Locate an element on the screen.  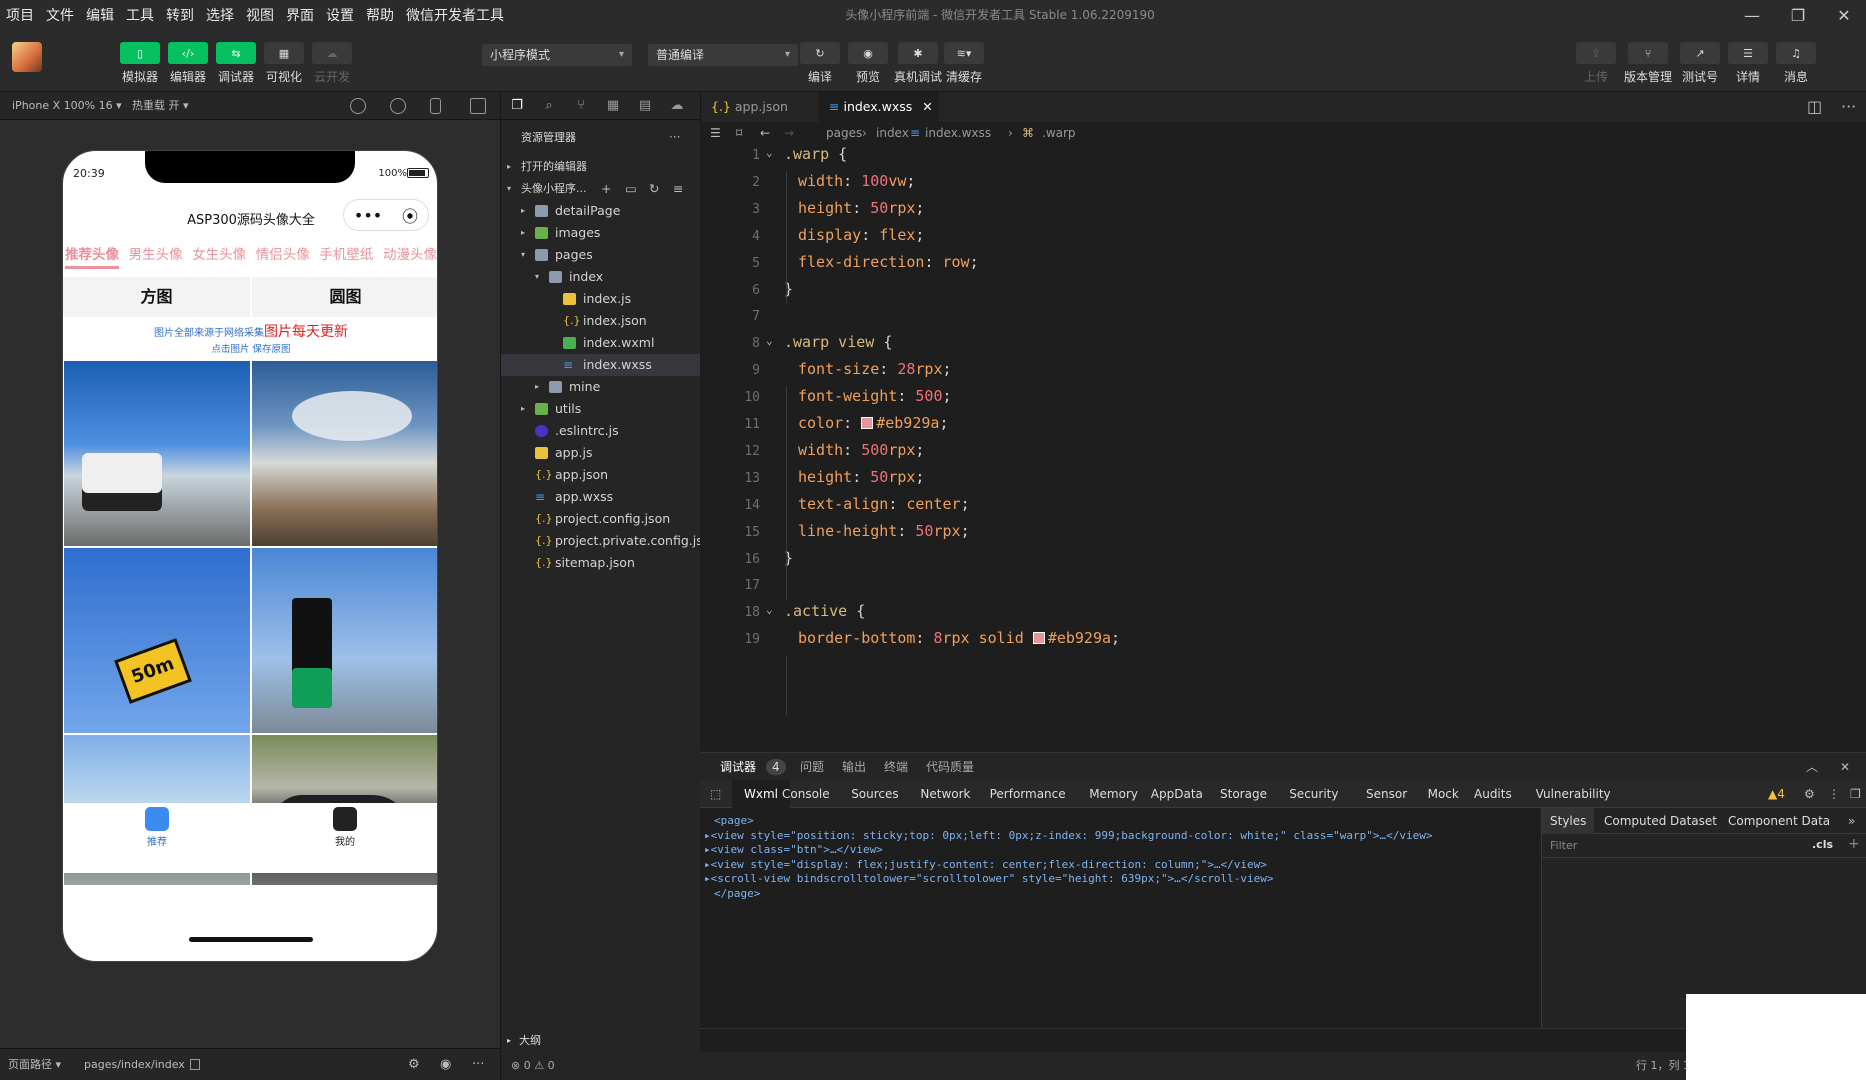
tree-item: ▸ utils is located at coordinates (601, 409).